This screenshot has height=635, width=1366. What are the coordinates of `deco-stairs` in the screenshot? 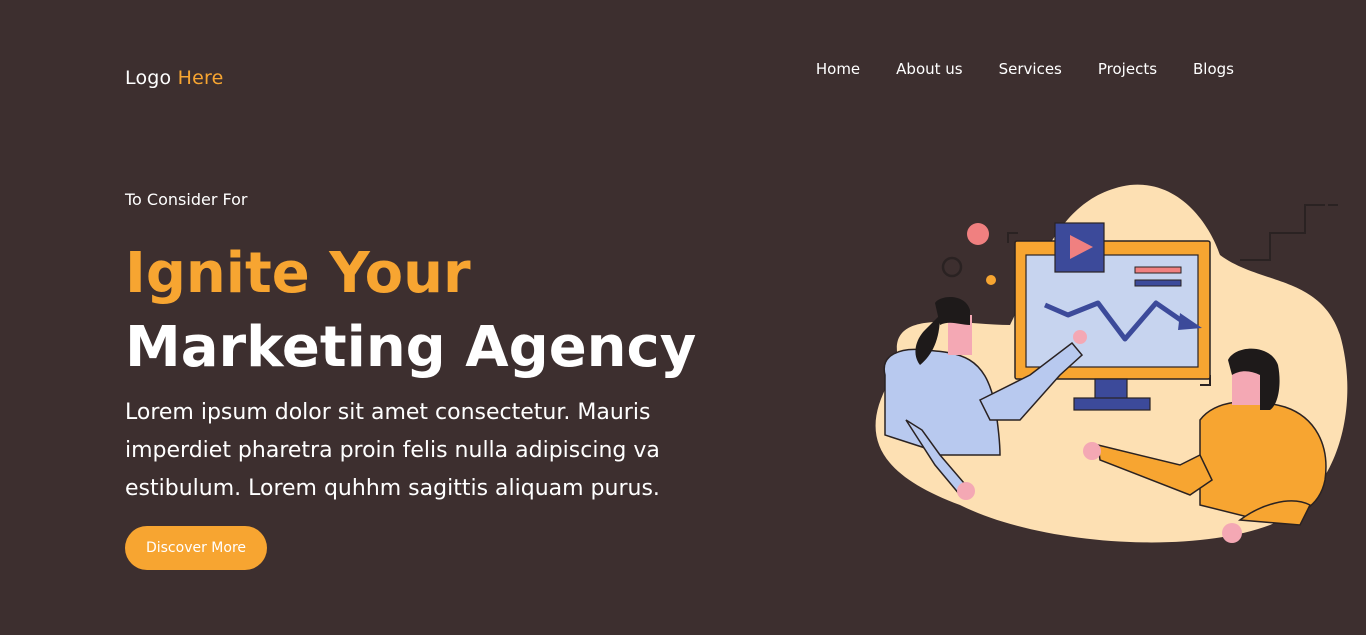 It's located at (1282, 232).